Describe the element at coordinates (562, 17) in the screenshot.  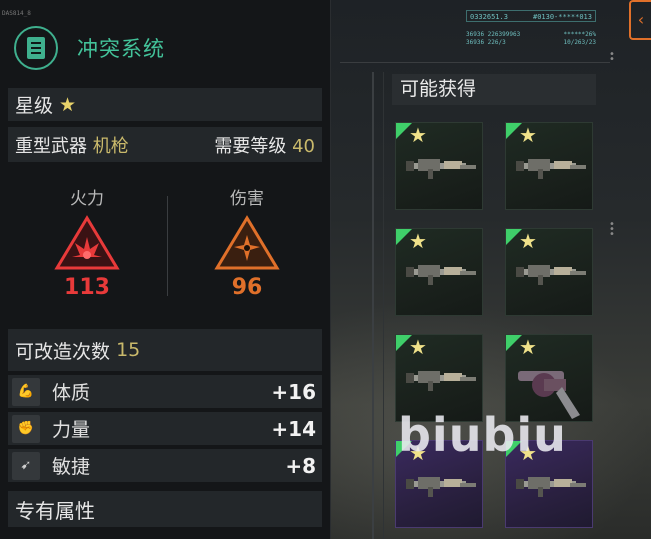
I see `hud-code-right: #0130-*****013` at that location.